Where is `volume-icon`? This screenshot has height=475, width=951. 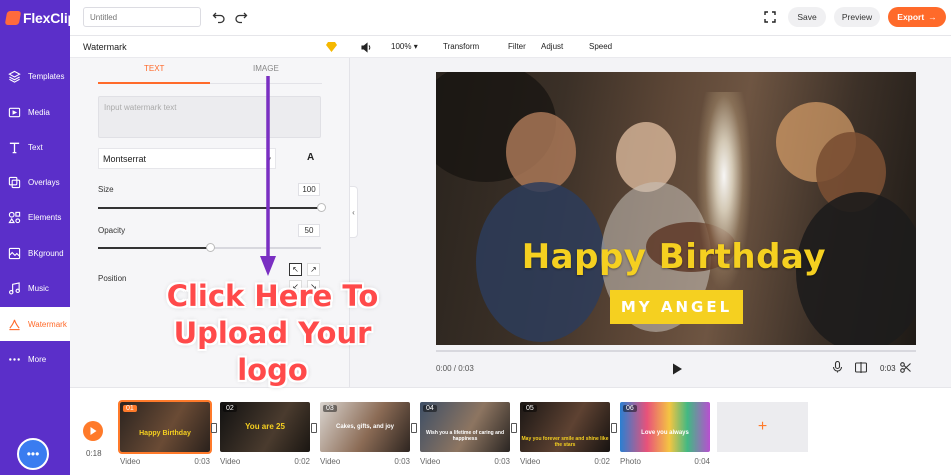
volume-icon is located at coordinates (366, 47).